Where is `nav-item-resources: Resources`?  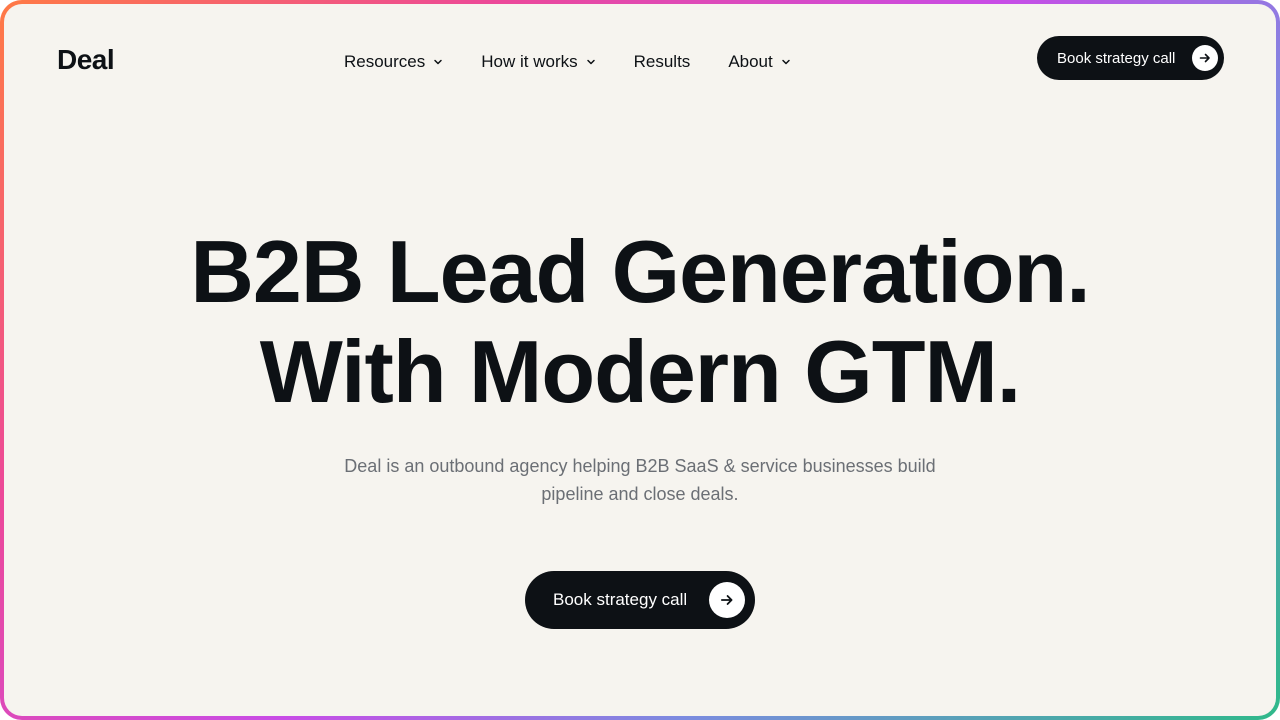
nav-item-resources: Resources is located at coordinates (393, 62).